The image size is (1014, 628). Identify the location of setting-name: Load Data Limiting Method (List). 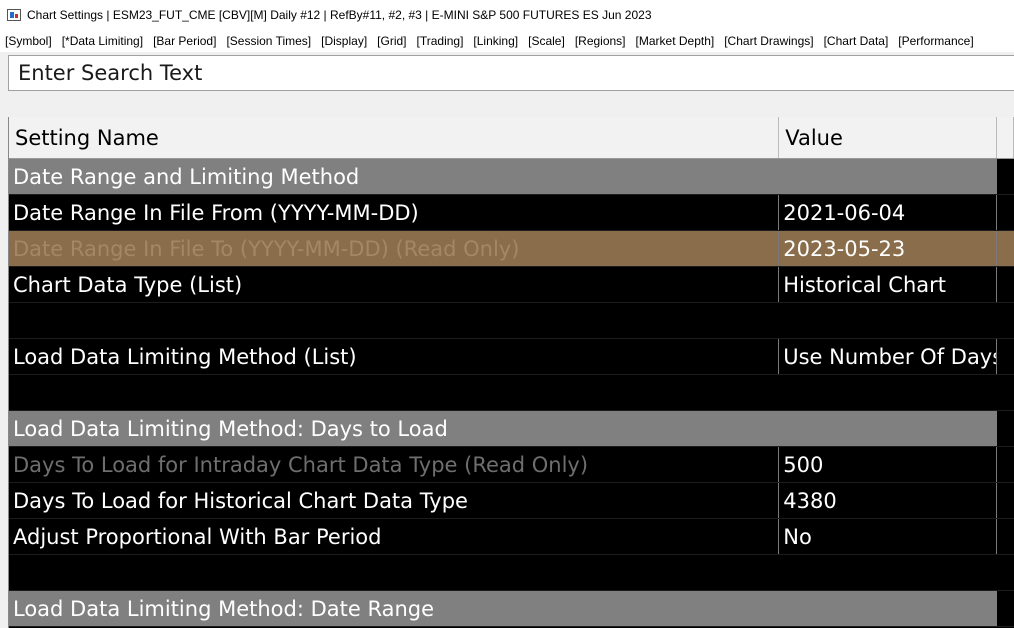
(394, 356).